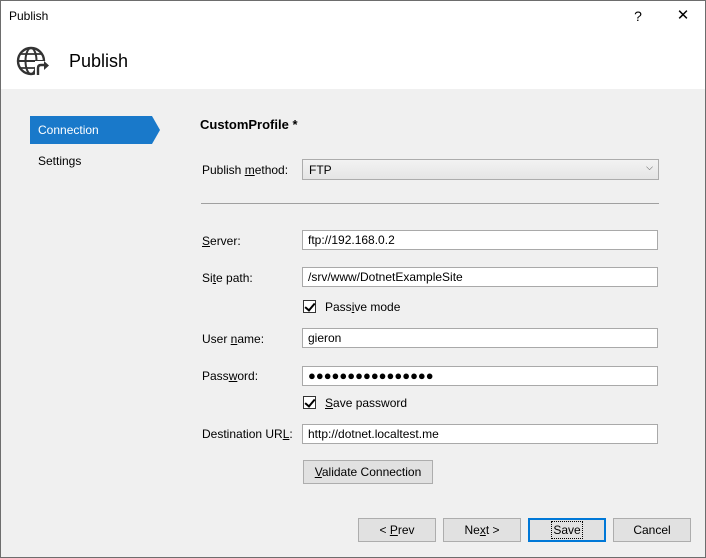  Describe the element at coordinates (247, 434) in the screenshot. I see `destination-url-label: Destination URL:` at that location.